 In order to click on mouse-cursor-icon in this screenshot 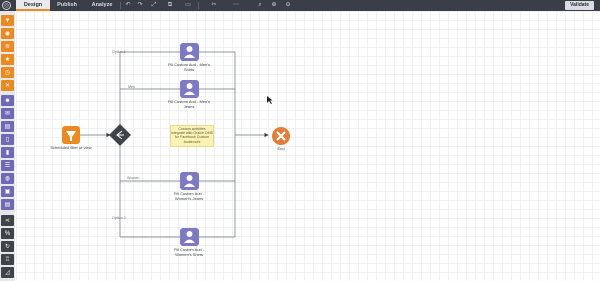, I will do `click(270, 100)`.